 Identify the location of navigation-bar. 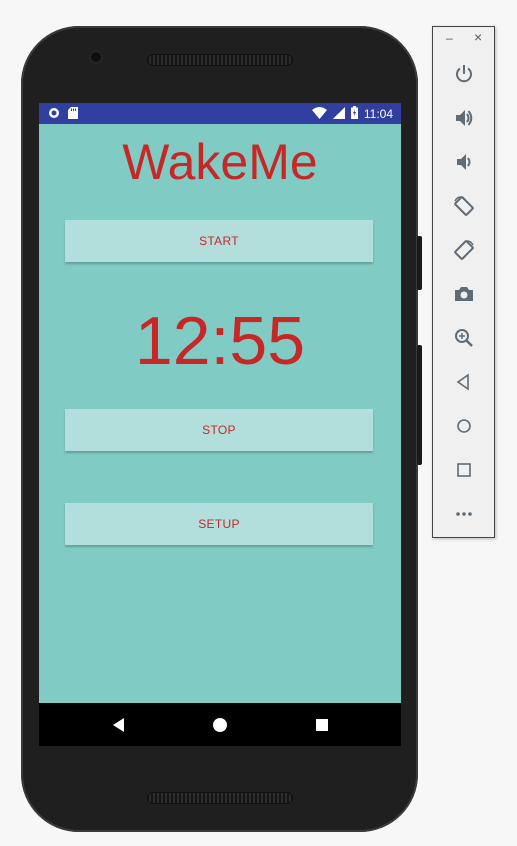
(220, 724).